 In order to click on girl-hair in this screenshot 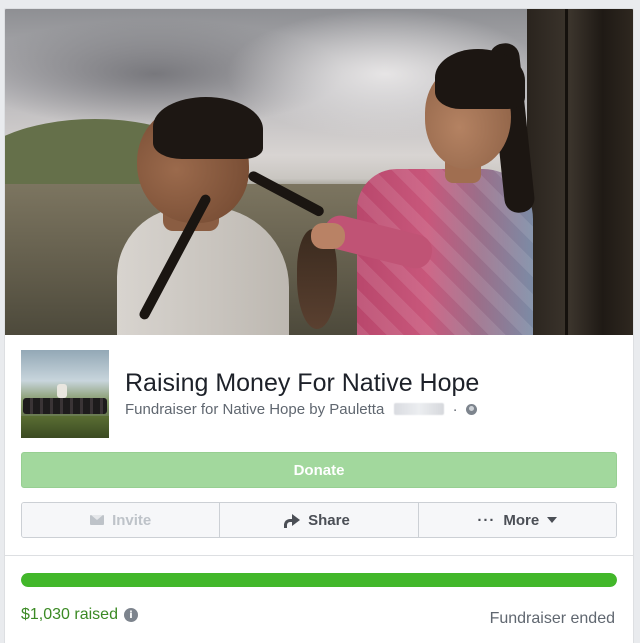, I will do `click(480, 79)`.